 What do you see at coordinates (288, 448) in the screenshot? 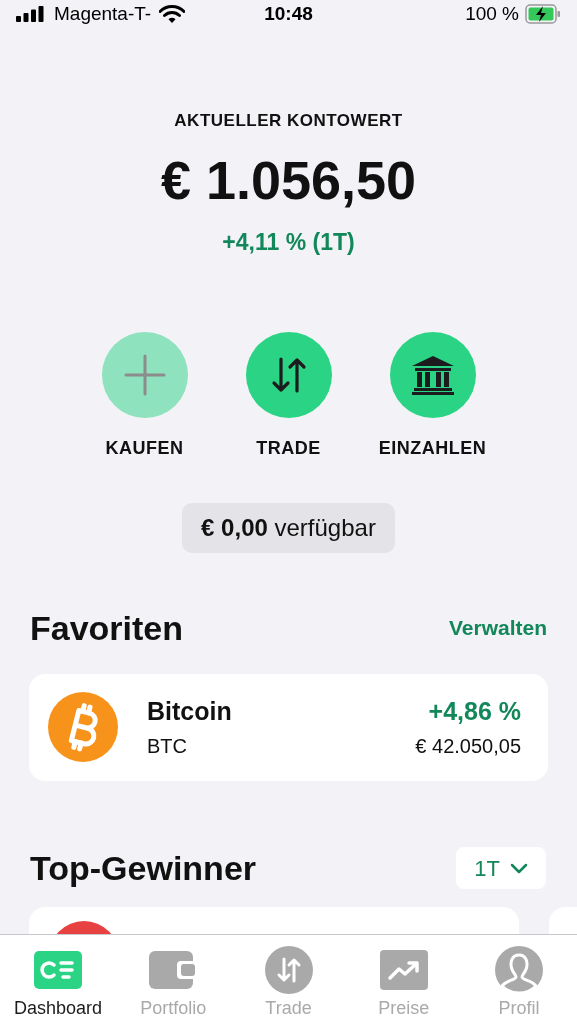
I see `action-label: TRADE` at bounding box center [288, 448].